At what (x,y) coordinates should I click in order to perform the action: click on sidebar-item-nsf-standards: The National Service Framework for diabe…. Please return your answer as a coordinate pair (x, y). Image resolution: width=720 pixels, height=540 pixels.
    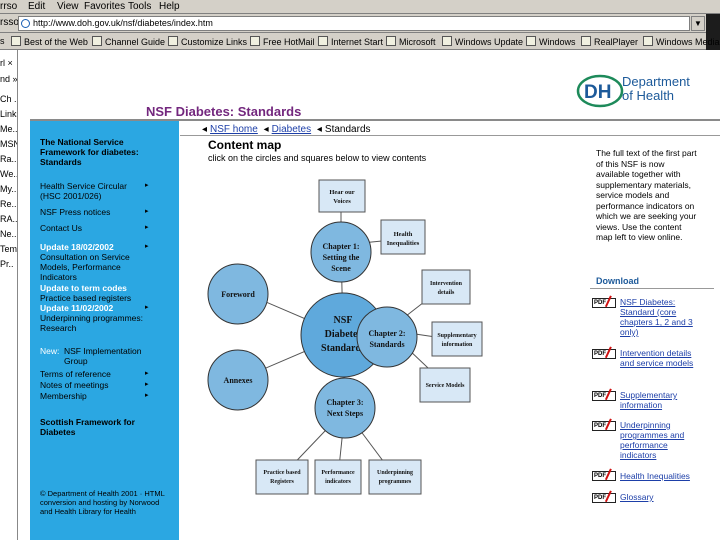
    Looking at the image, I should click on (96, 152).